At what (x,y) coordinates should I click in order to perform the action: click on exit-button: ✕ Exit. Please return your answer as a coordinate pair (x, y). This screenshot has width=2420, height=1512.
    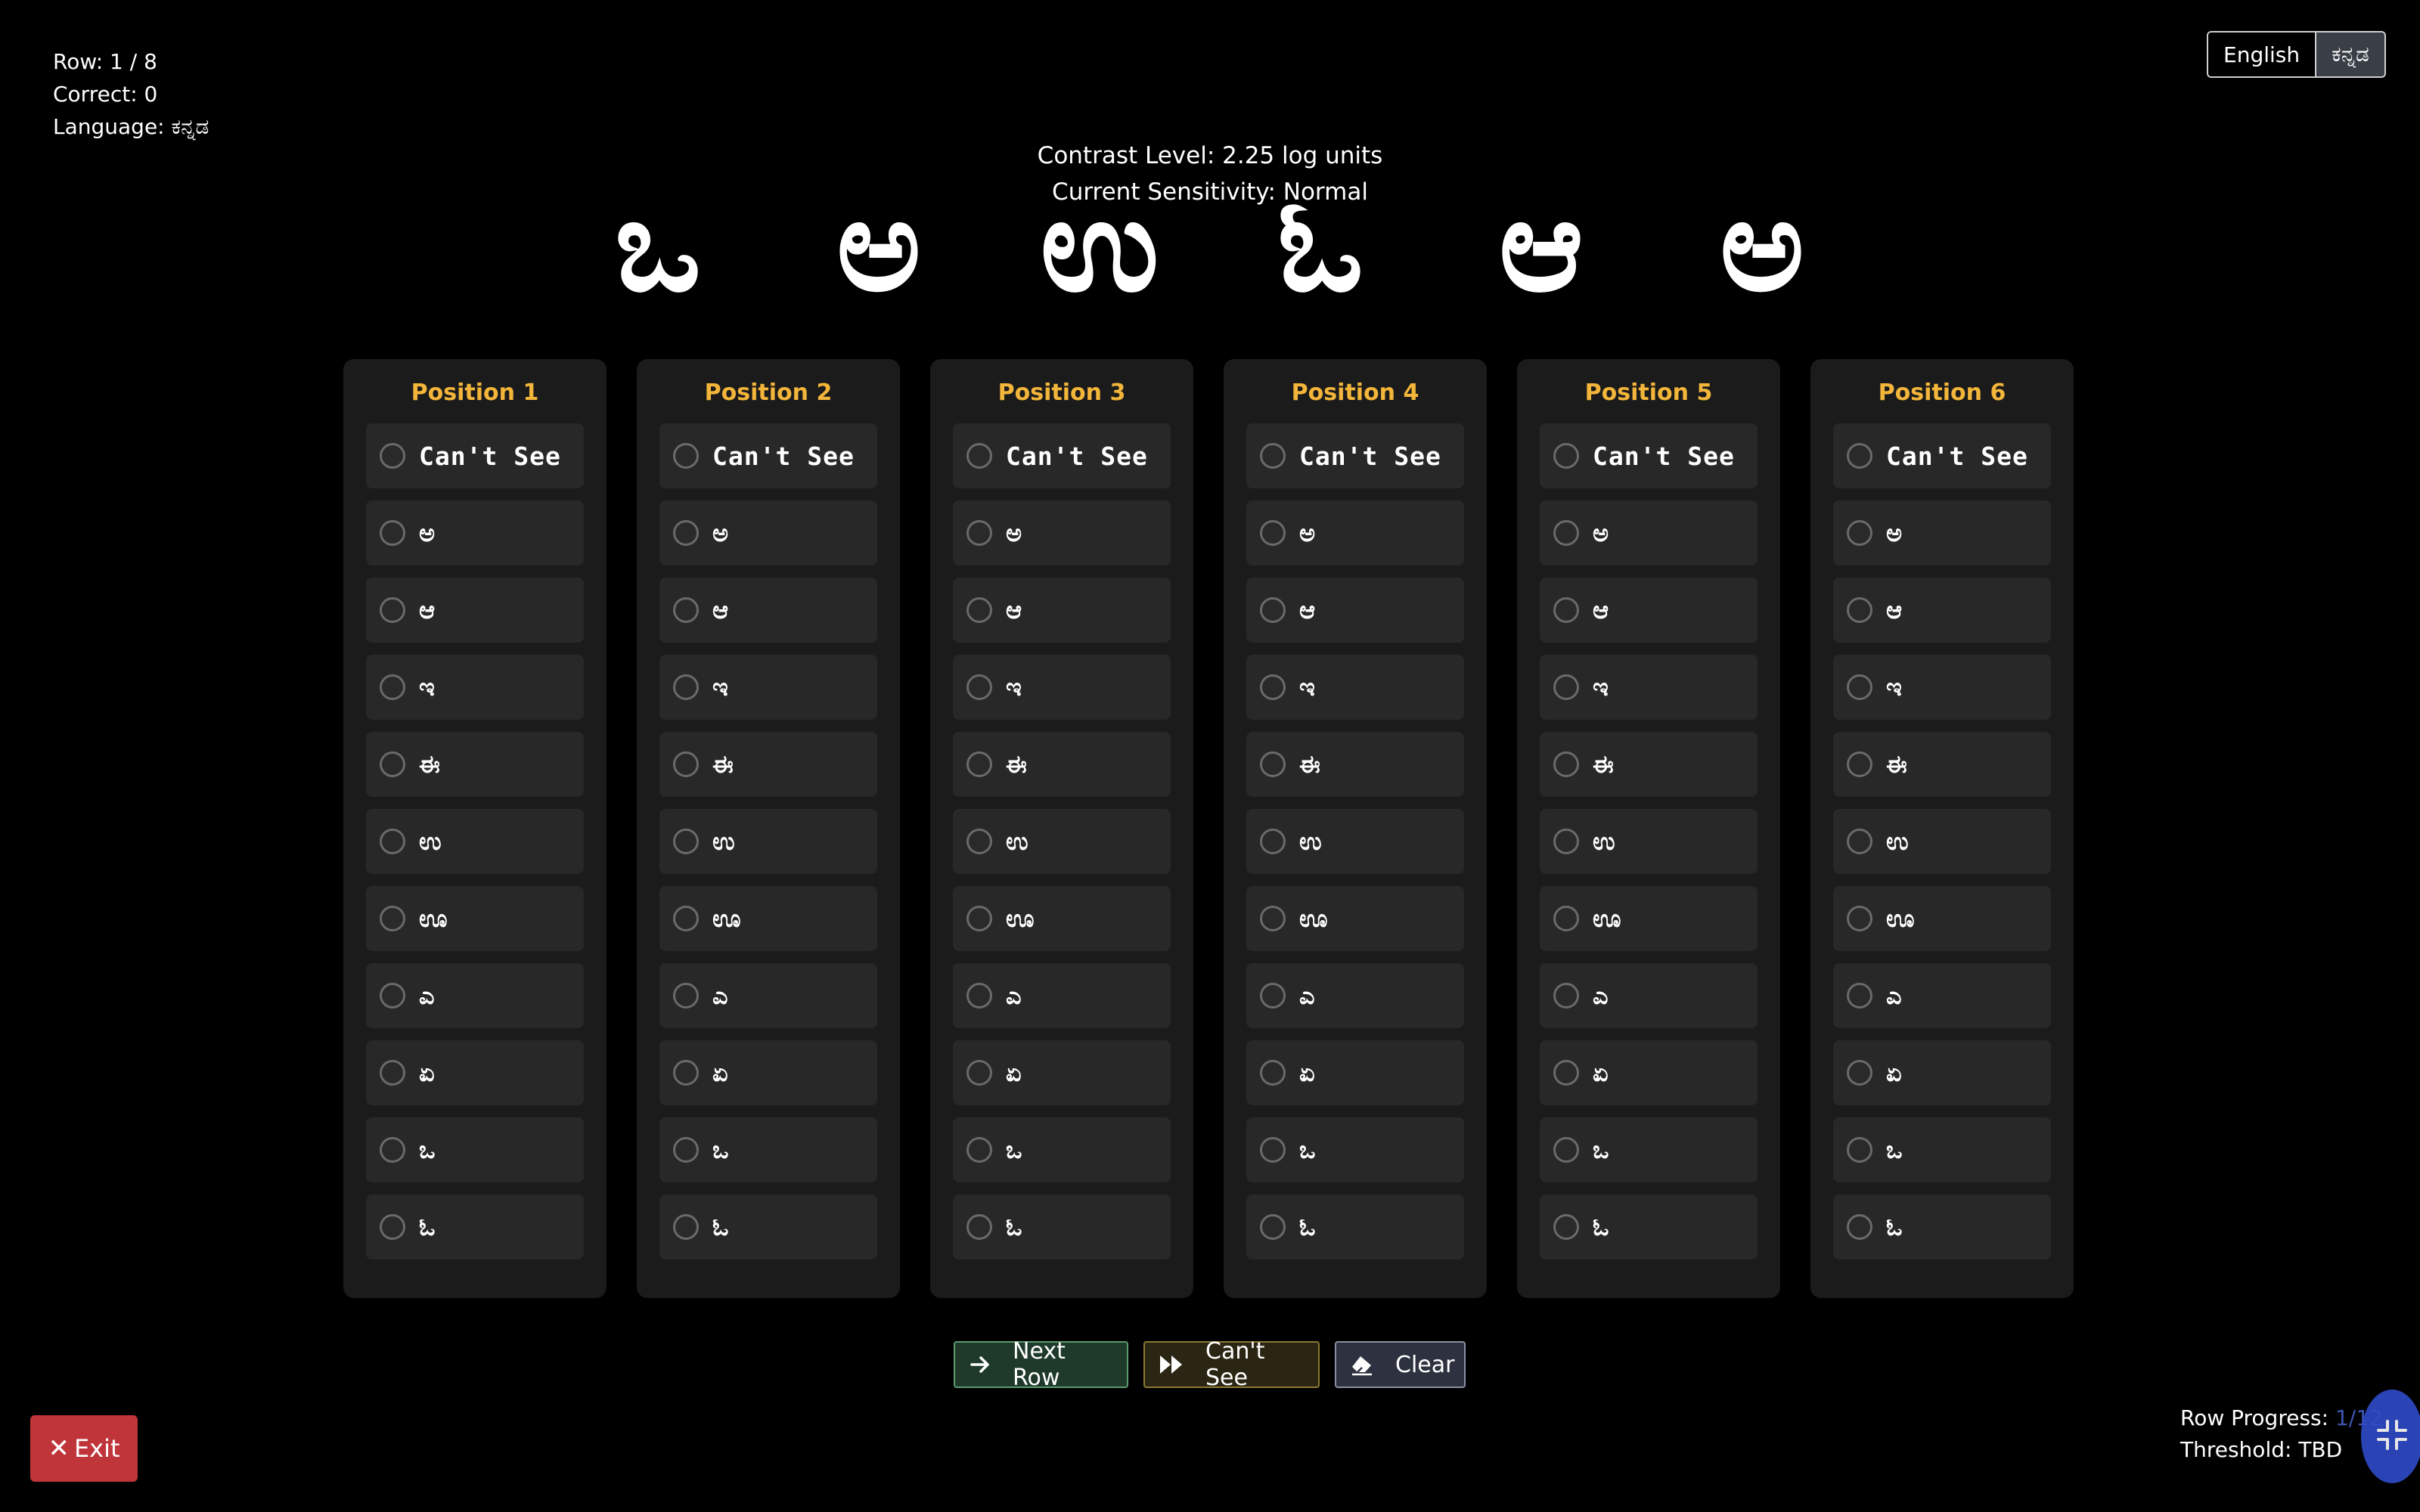
    Looking at the image, I should click on (84, 1449).